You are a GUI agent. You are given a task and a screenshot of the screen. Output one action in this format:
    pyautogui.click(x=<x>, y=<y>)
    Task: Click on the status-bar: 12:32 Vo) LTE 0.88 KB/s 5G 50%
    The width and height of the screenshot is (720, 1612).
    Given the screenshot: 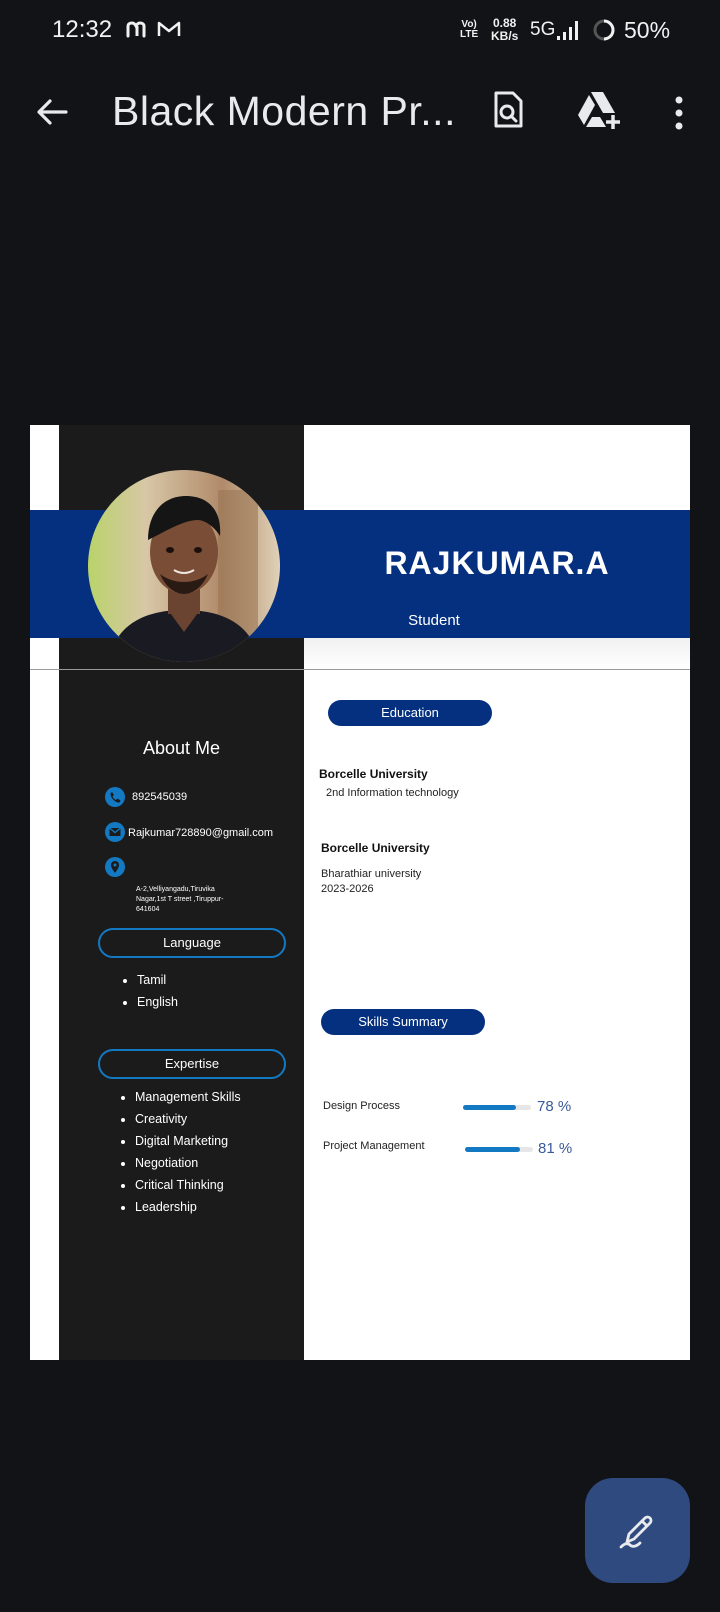 What is the action you would take?
    pyautogui.click(x=360, y=31)
    